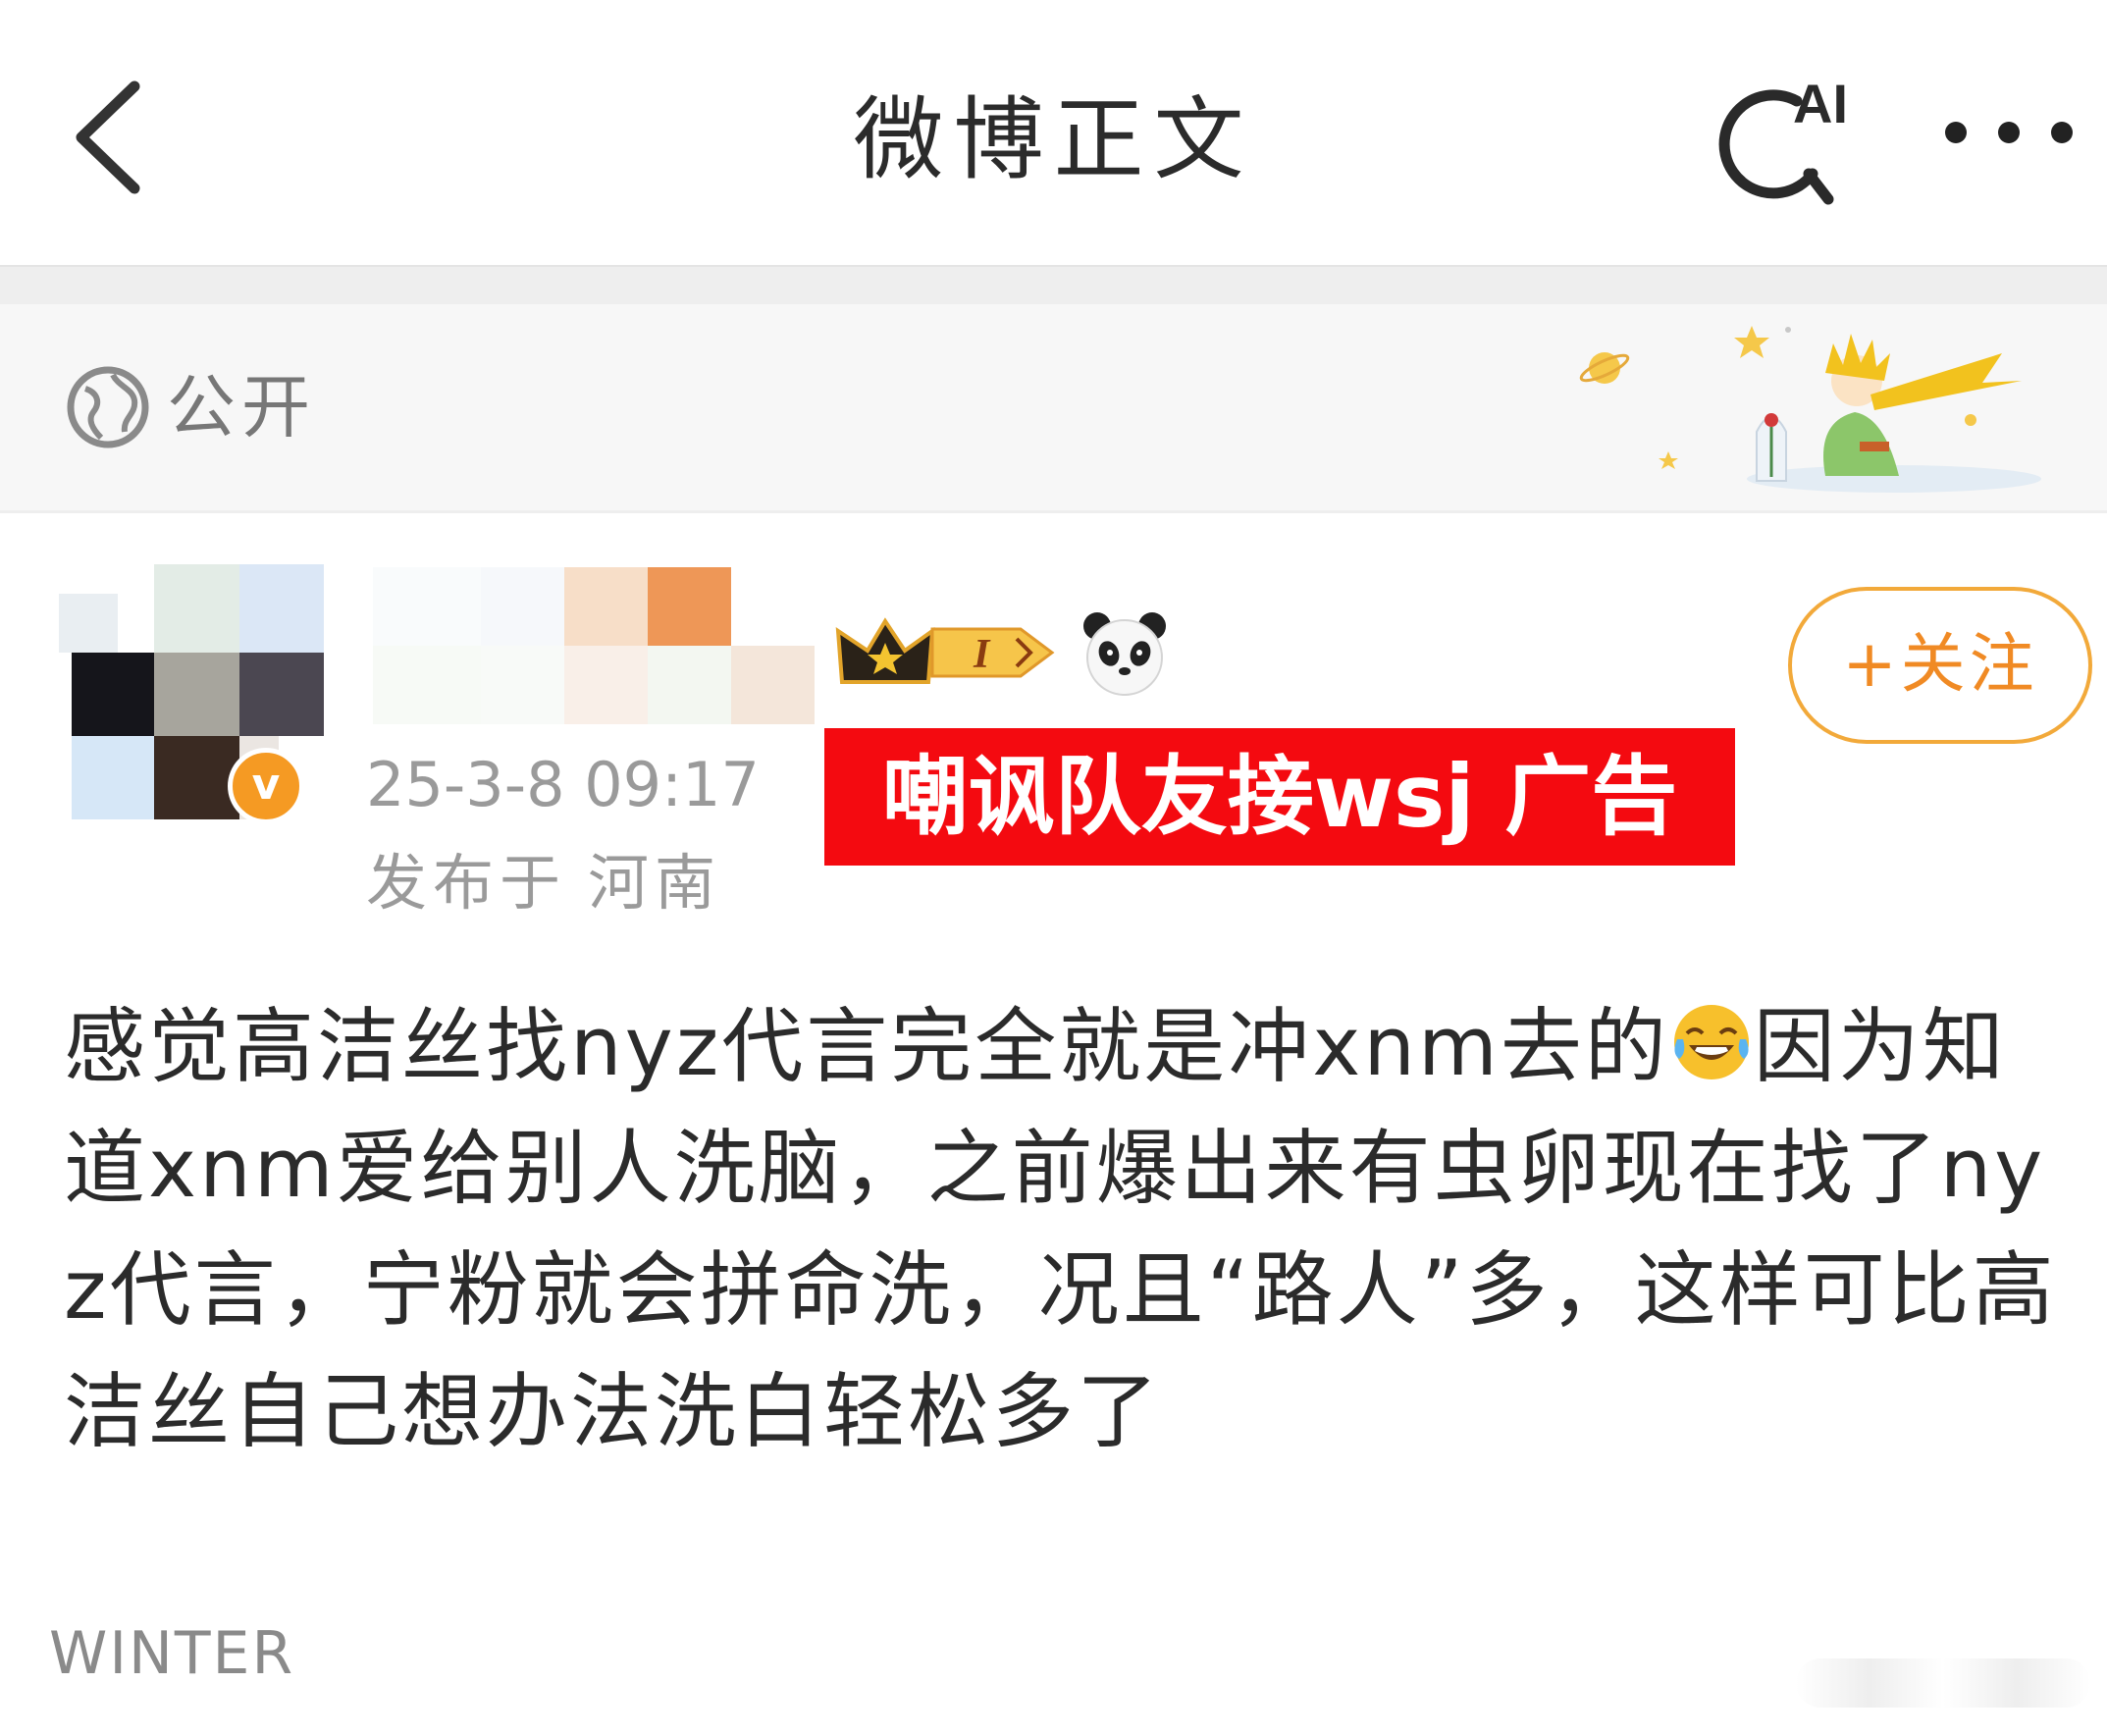  Describe the element at coordinates (1711, 1042) in the screenshot. I see `laughing-tears-emoji-icon` at that location.